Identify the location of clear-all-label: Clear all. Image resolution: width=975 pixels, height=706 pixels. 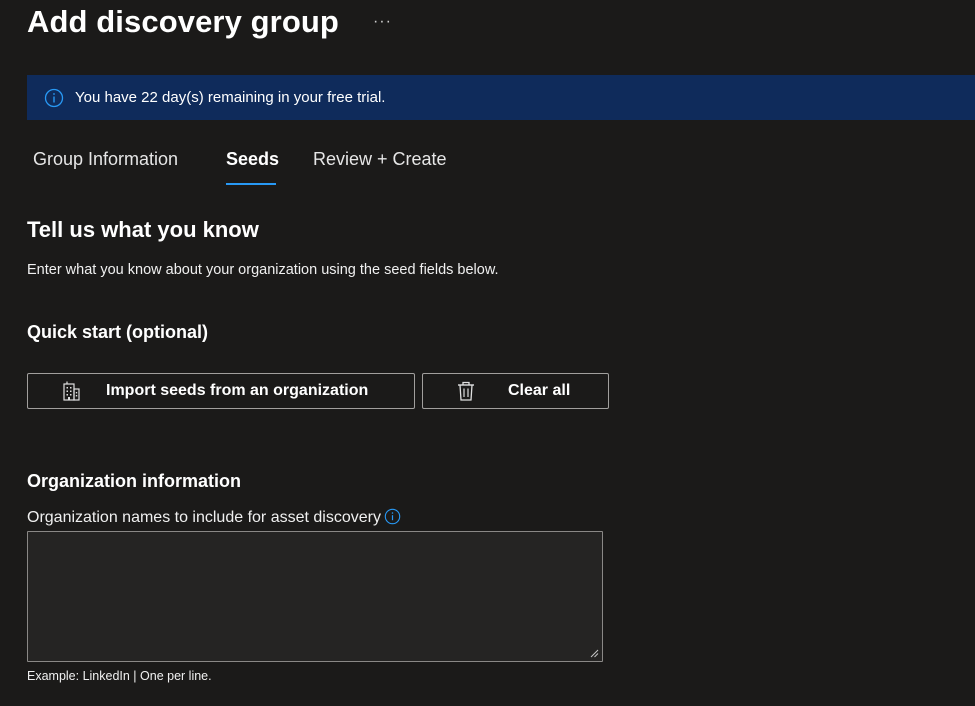
(539, 390).